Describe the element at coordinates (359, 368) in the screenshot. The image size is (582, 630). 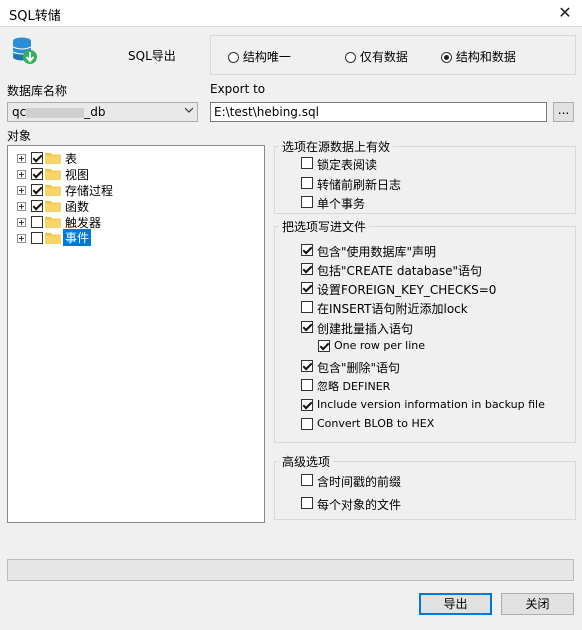
I see `option-label: 包含"删除"语句` at that location.